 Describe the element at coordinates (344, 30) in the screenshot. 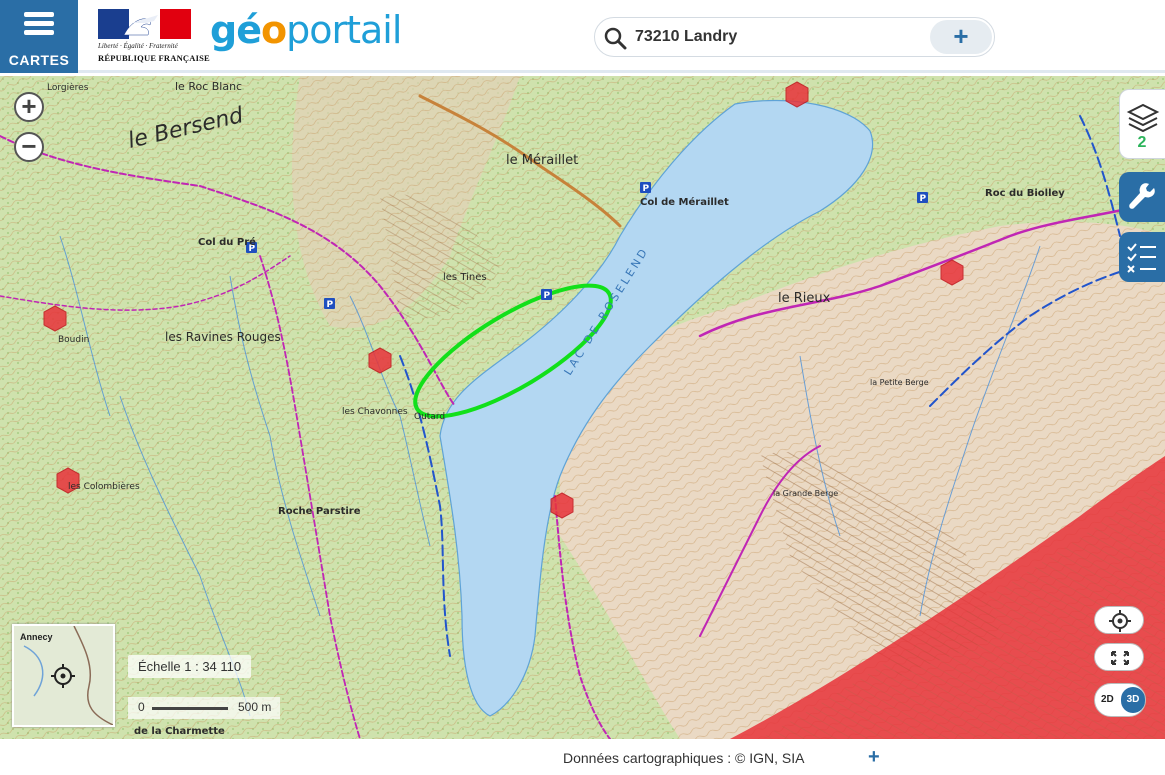

I see `brand-part-portail: portail` at that location.